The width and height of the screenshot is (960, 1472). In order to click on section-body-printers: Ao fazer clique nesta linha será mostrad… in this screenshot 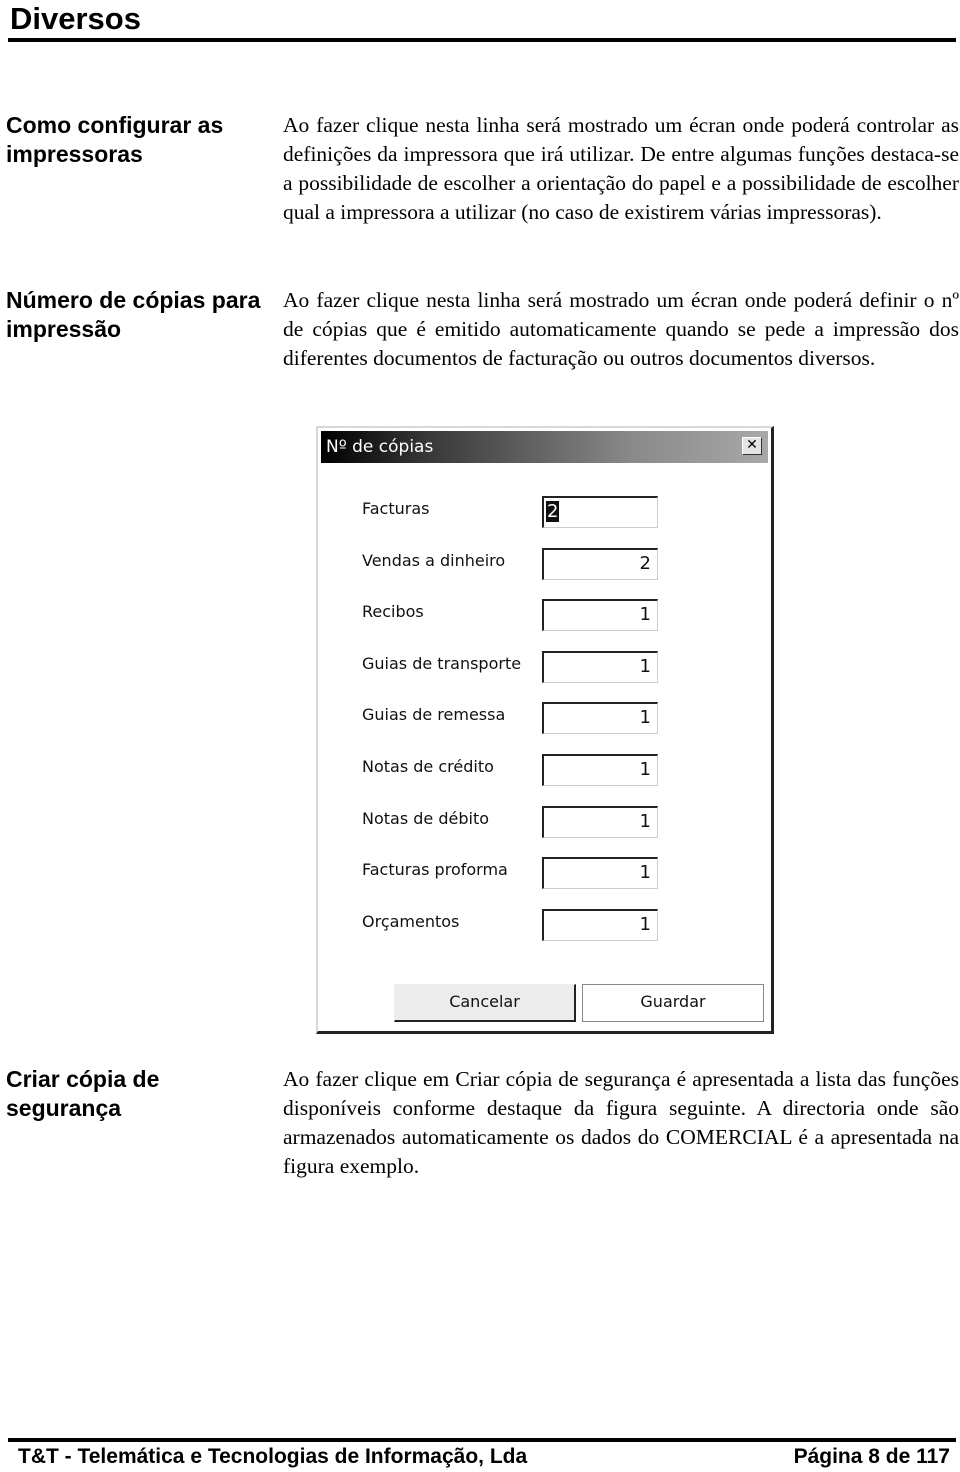, I will do `click(621, 168)`.